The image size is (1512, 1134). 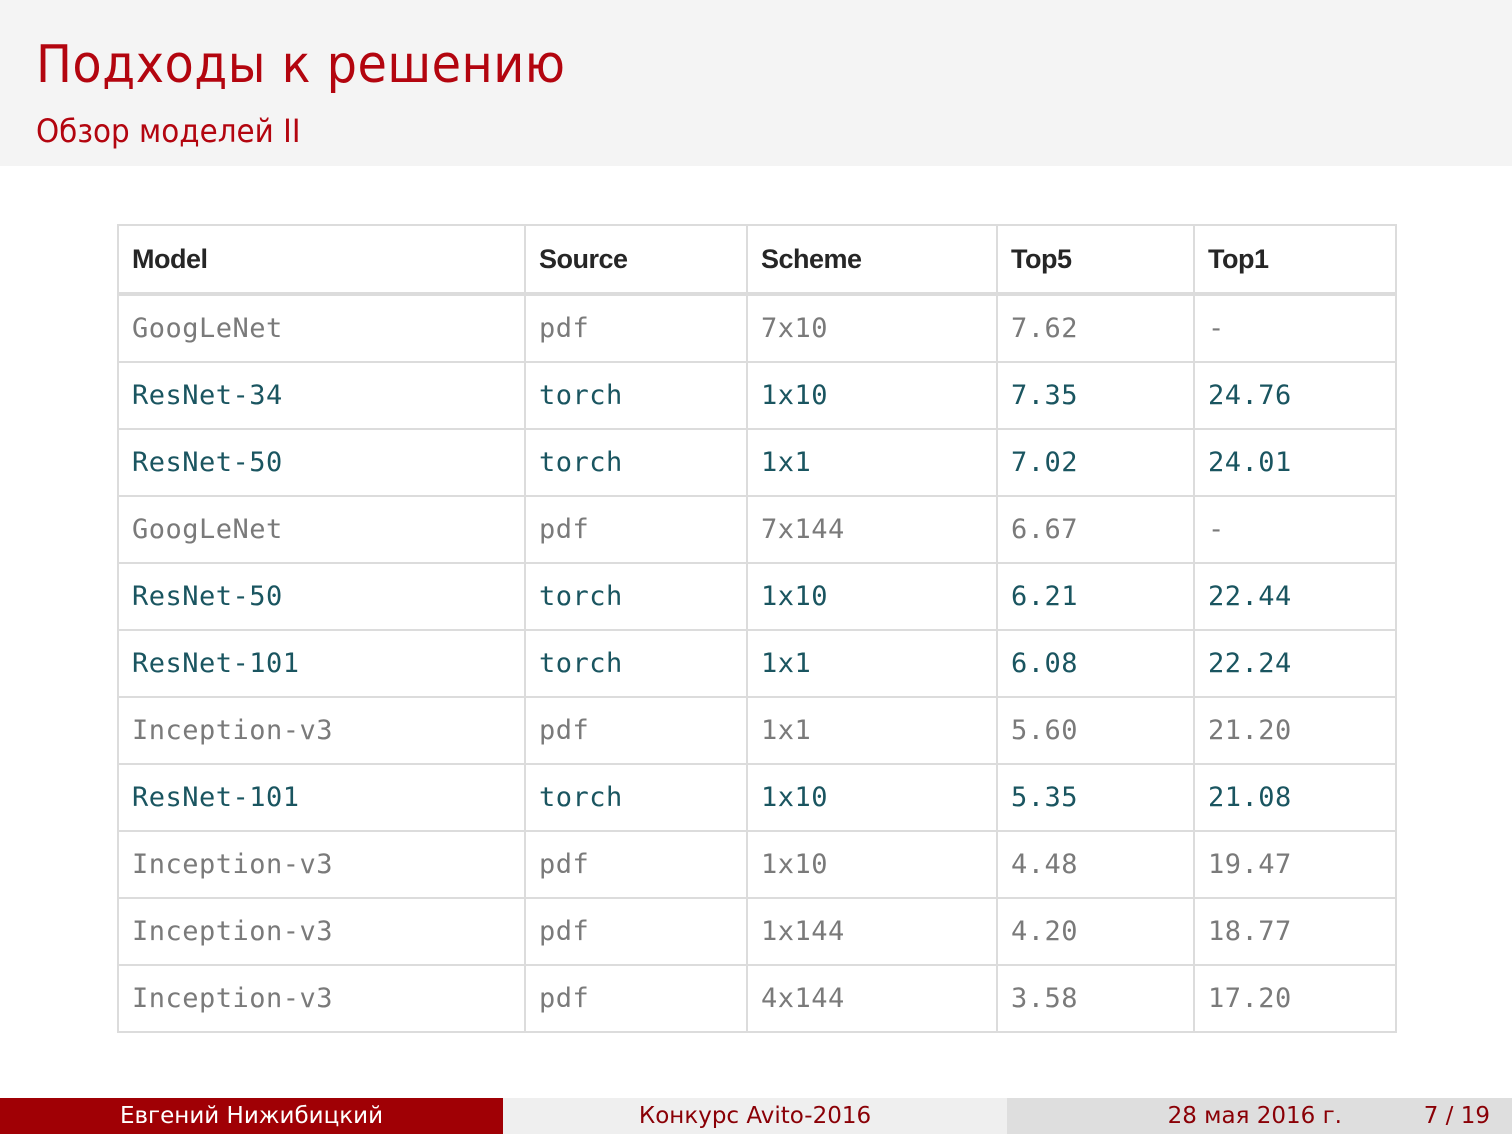 I want to click on table-header-row: Model Source Scheme Top5 Top1, so click(x=757, y=260).